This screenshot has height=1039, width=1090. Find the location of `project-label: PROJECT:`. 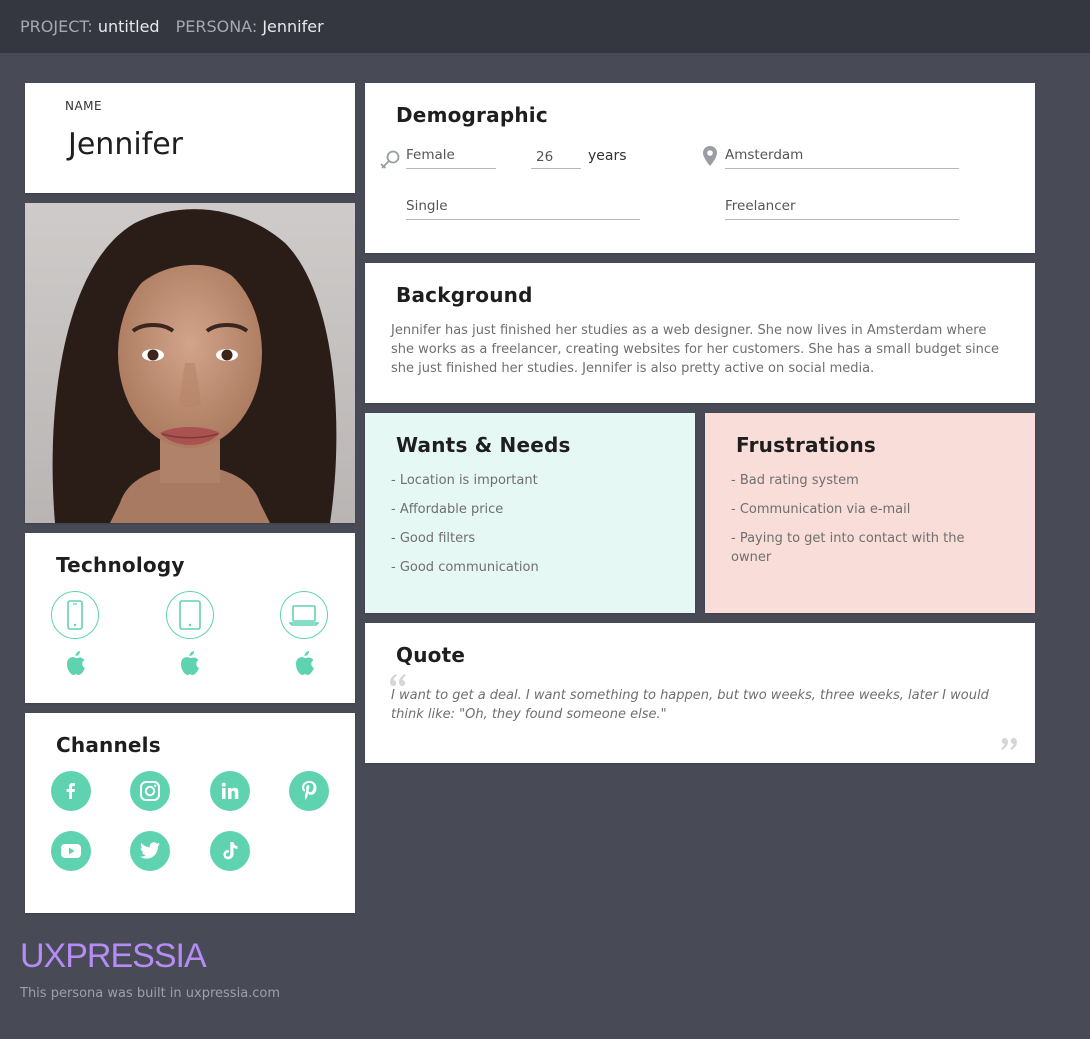

project-label: PROJECT: is located at coordinates (56, 26).